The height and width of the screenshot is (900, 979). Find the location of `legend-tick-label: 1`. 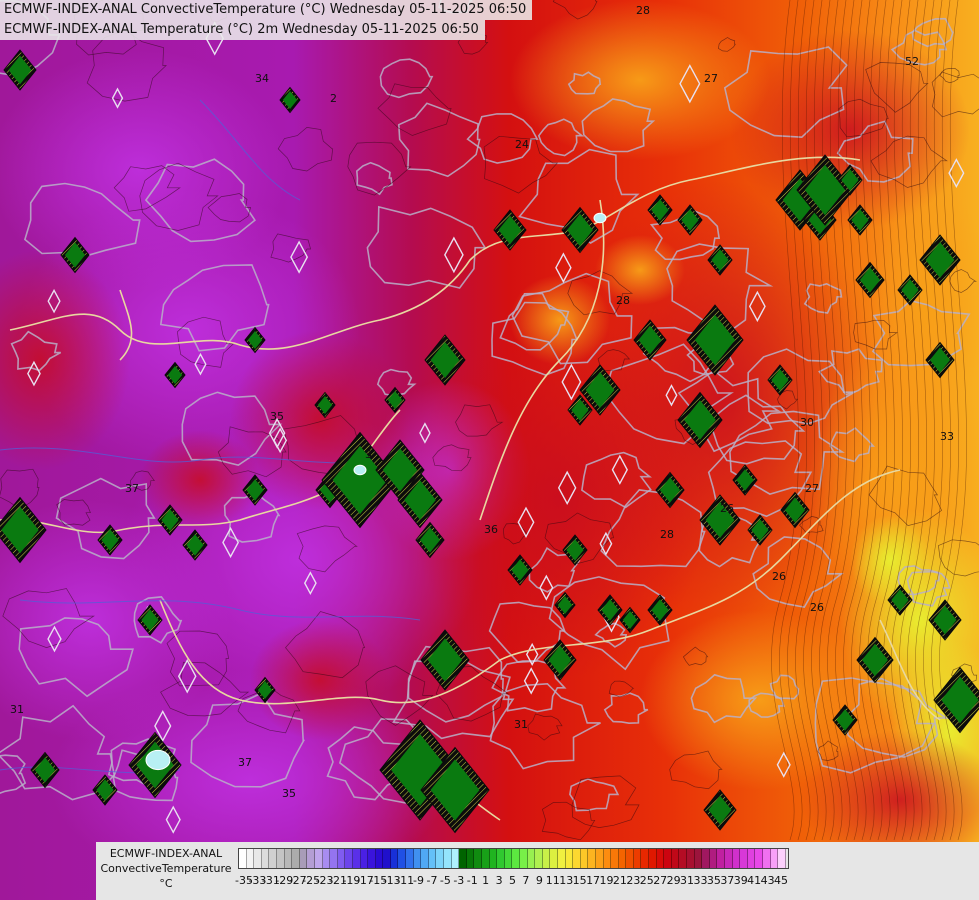

legend-tick-label: 1 is located at coordinates (486, 880).